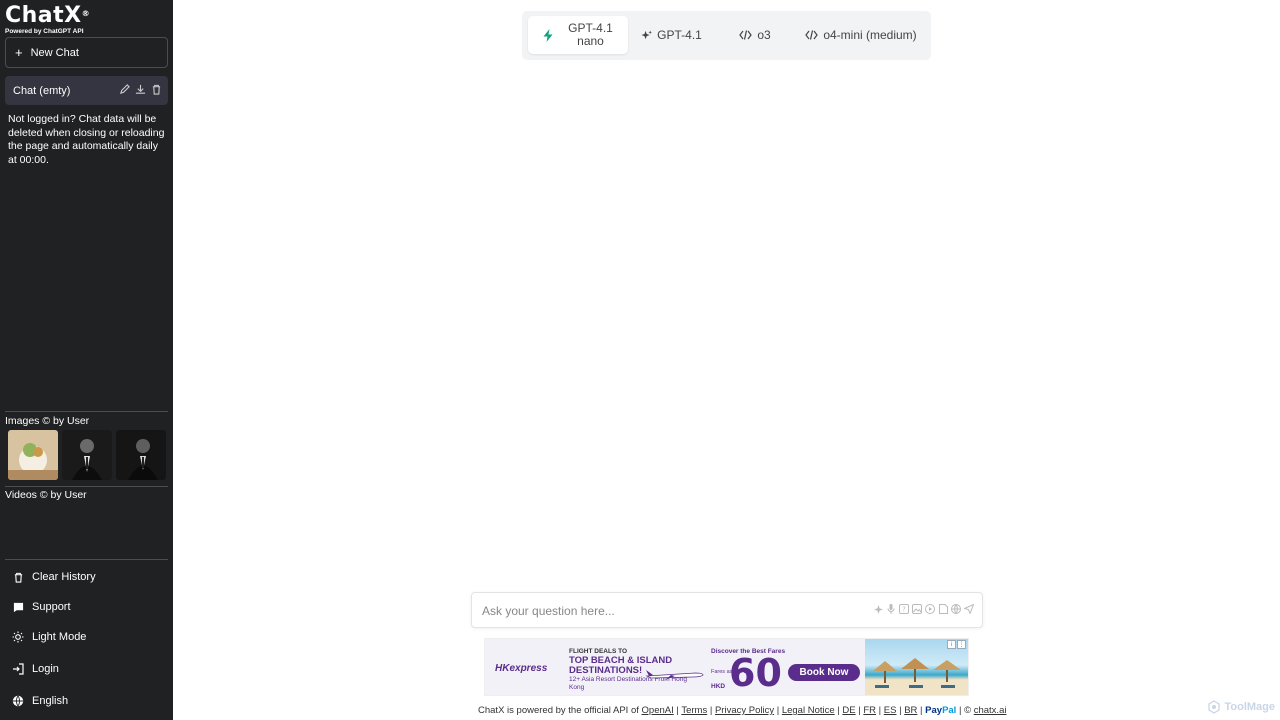  Describe the element at coordinates (86, 669) in the screenshot. I see `login-button: Login` at that location.